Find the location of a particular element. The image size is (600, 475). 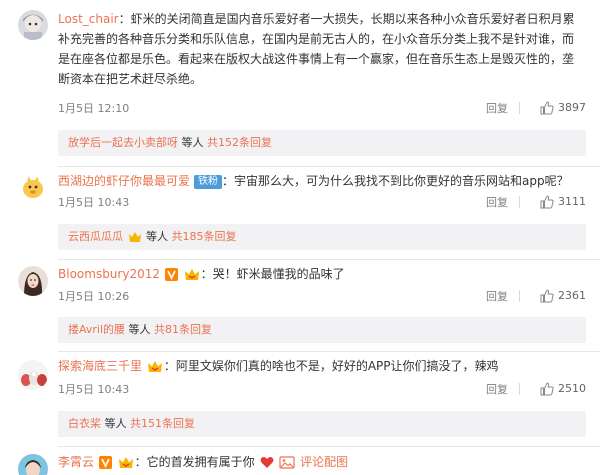

like-button: 3897 is located at coordinates (563, 108).